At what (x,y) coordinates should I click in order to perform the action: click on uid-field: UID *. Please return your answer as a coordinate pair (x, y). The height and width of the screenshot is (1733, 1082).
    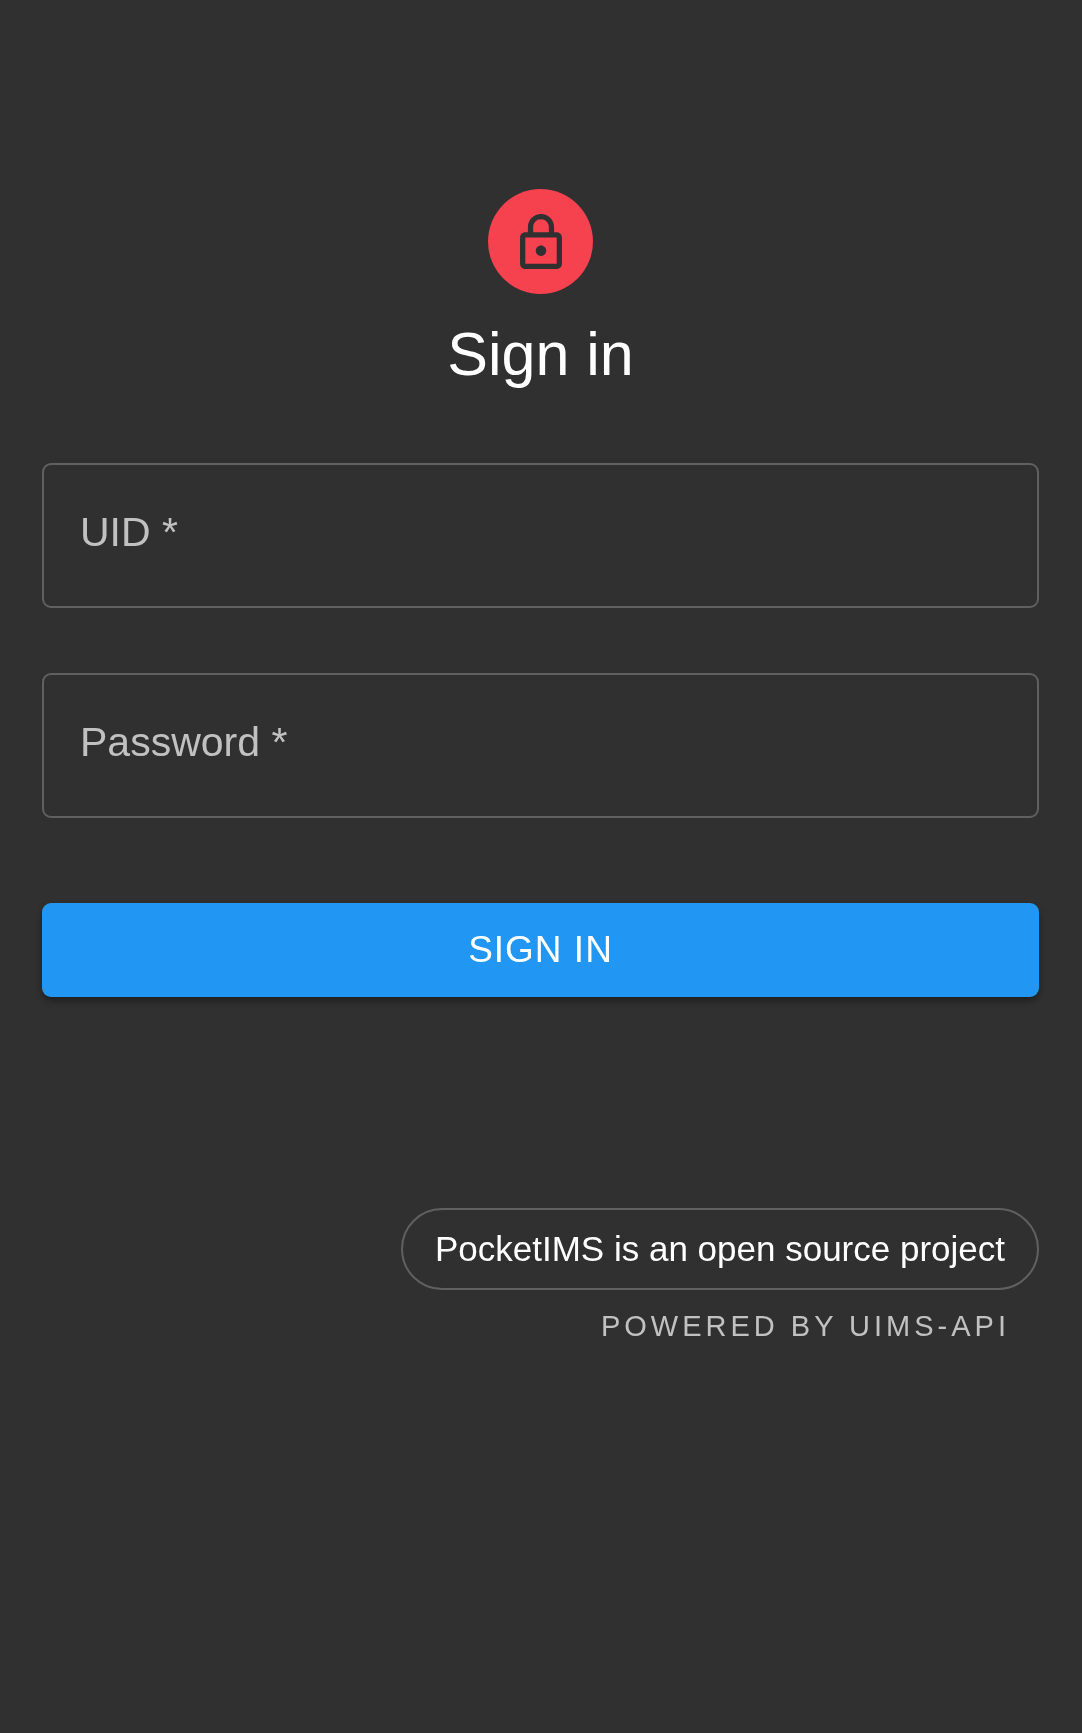
    Looking at the image, I should click on (540, 535).